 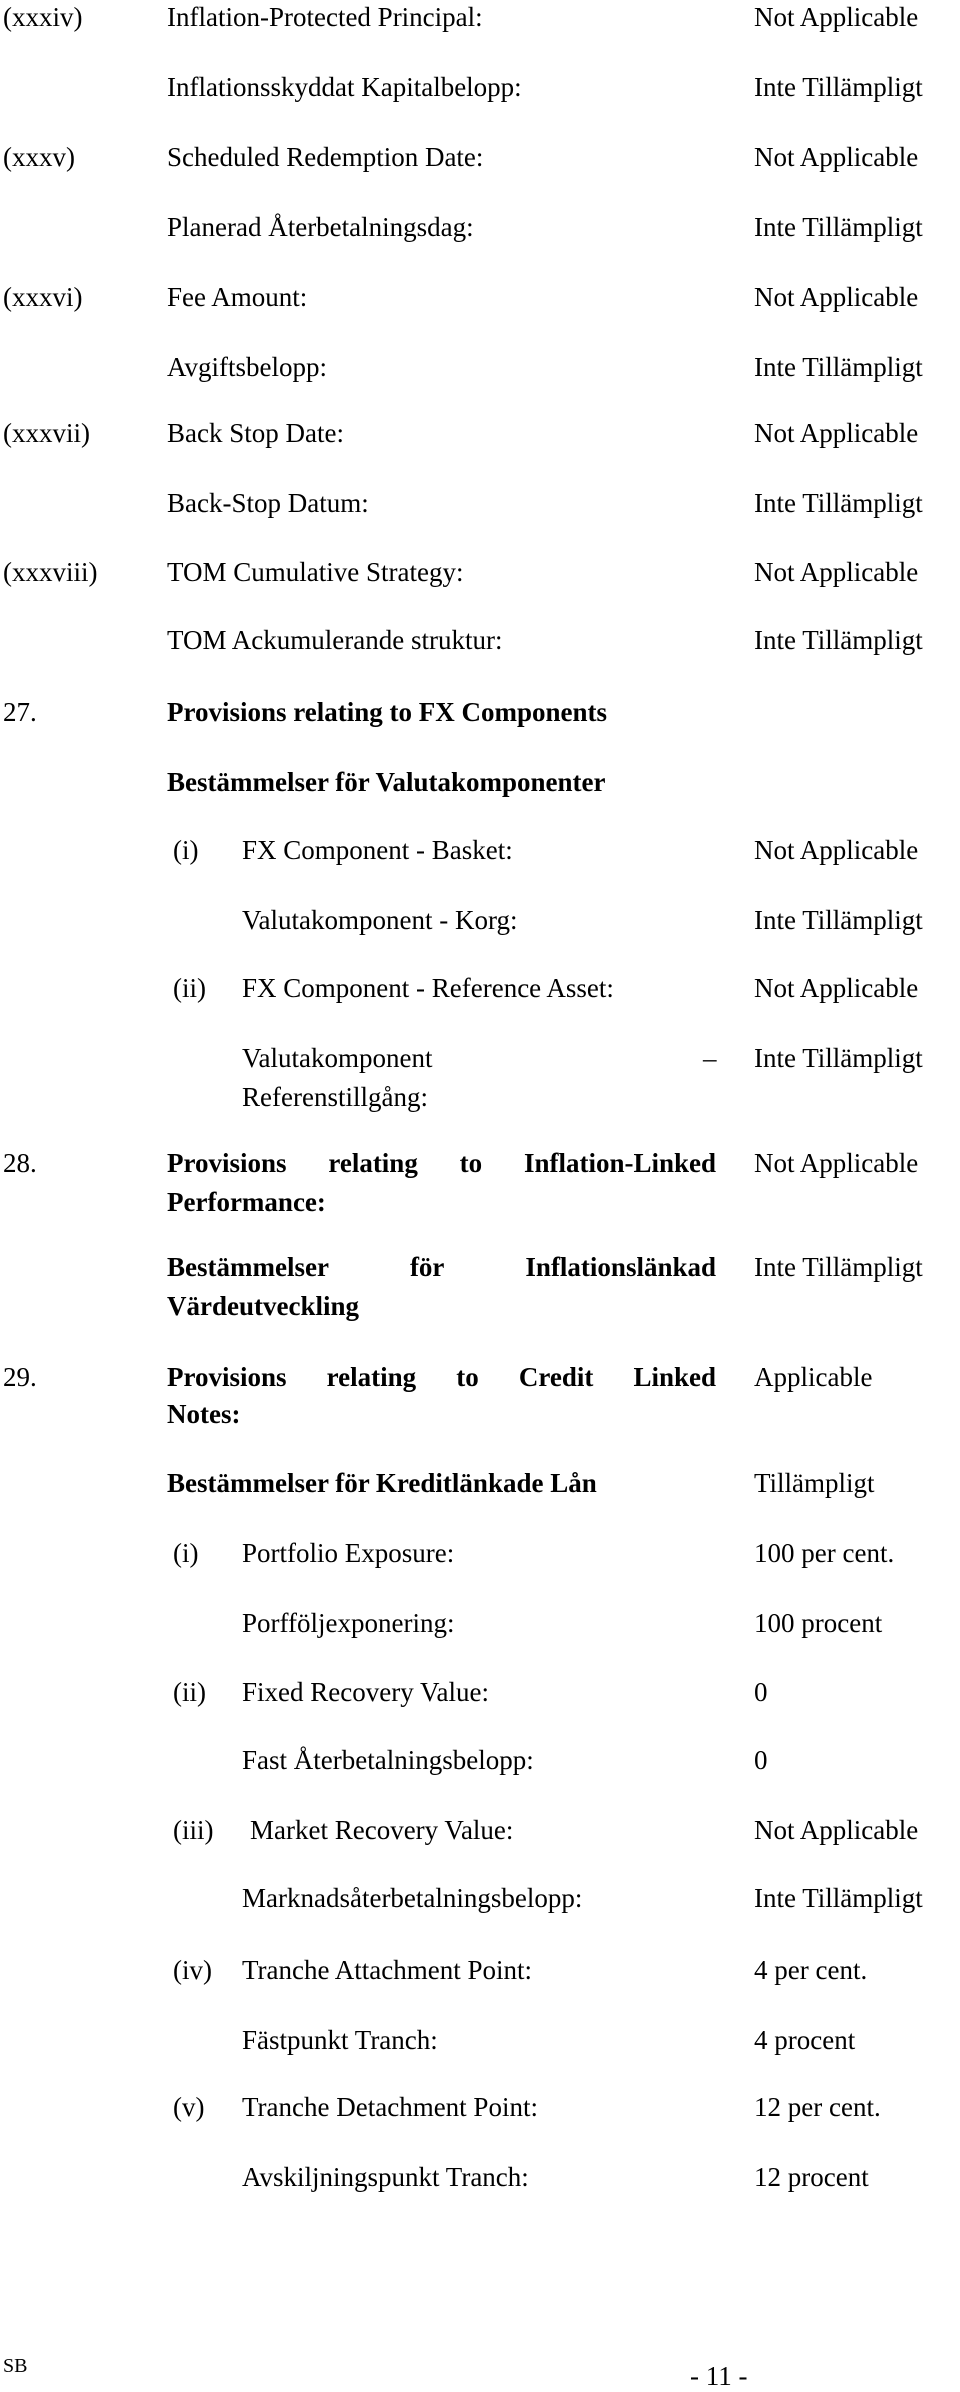 I want to click on sub-item-label: Fixed Recovery Value:, so click(x=365, y=1692).